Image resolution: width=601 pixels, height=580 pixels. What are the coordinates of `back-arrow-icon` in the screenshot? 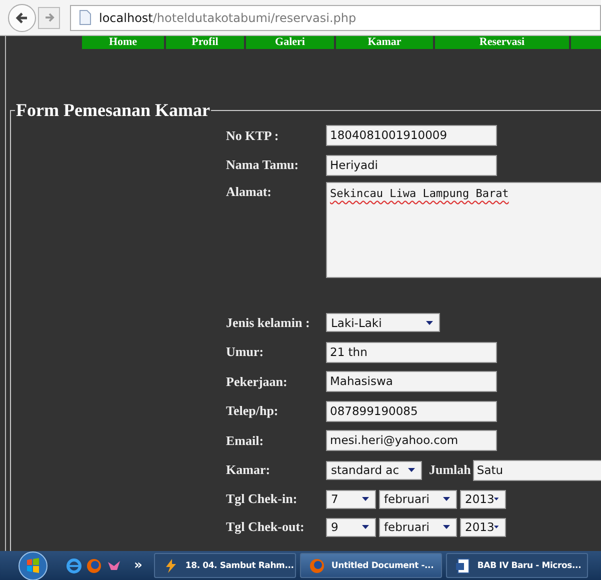 It's located at (22, 17).